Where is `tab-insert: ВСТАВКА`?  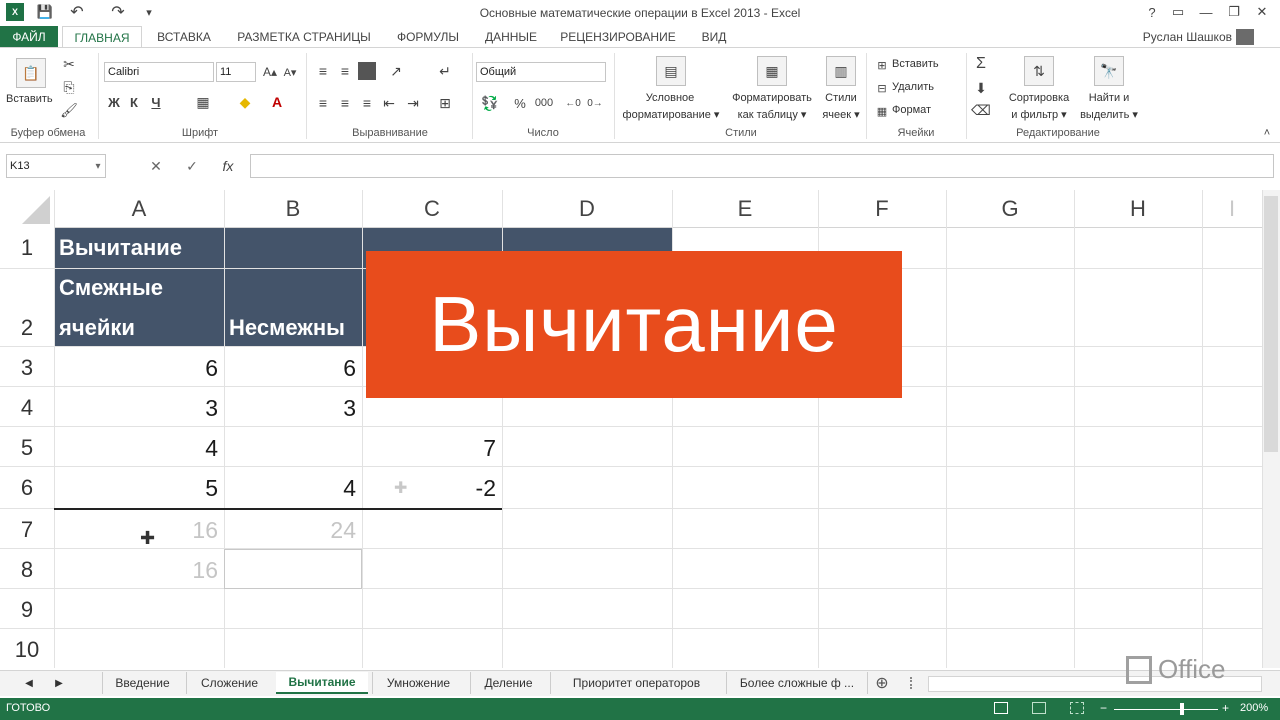 tab-insert: ВСТАВКА is located at coordinates (184, 37).